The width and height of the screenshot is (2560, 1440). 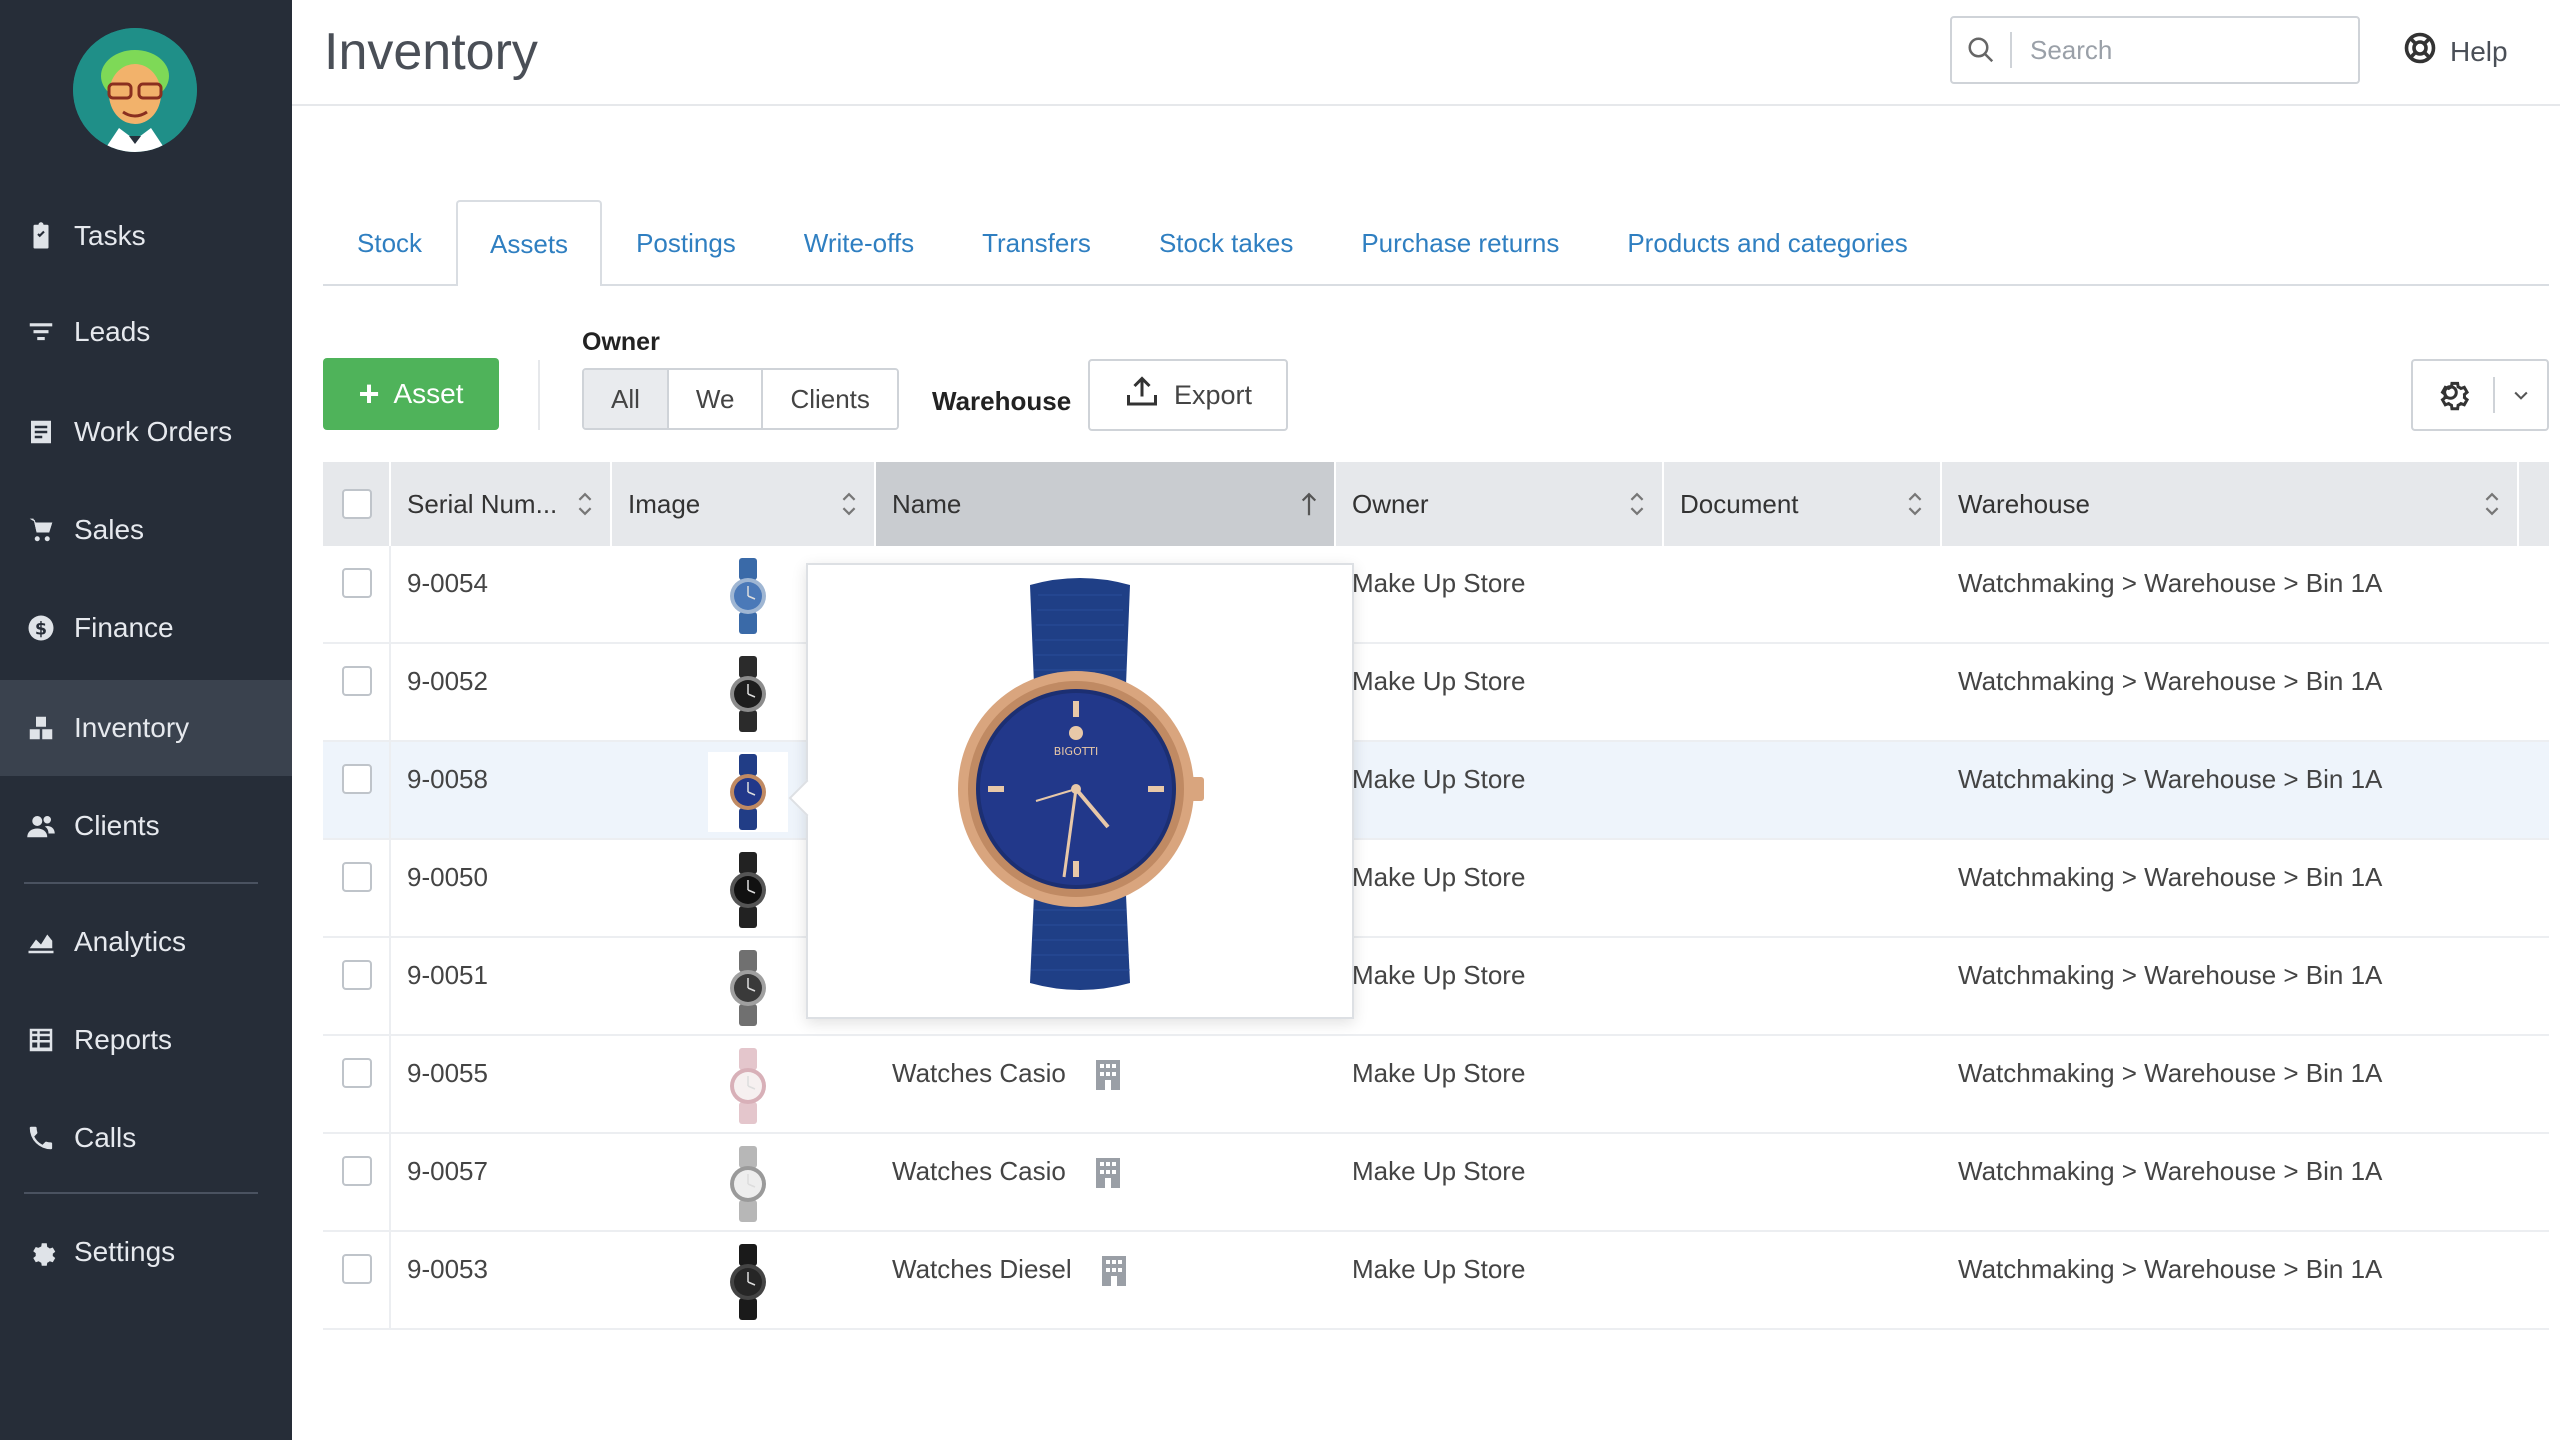 What do you see at coordinates (1426, 53) in the screenshot?
I see `top-header: Inventory Help` at bounding box center [1426, 53].